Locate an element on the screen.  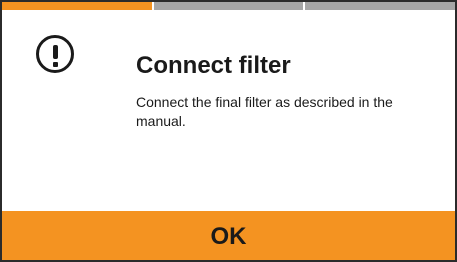
dialog-title: Connect filter is located at coordinates (213, 65).